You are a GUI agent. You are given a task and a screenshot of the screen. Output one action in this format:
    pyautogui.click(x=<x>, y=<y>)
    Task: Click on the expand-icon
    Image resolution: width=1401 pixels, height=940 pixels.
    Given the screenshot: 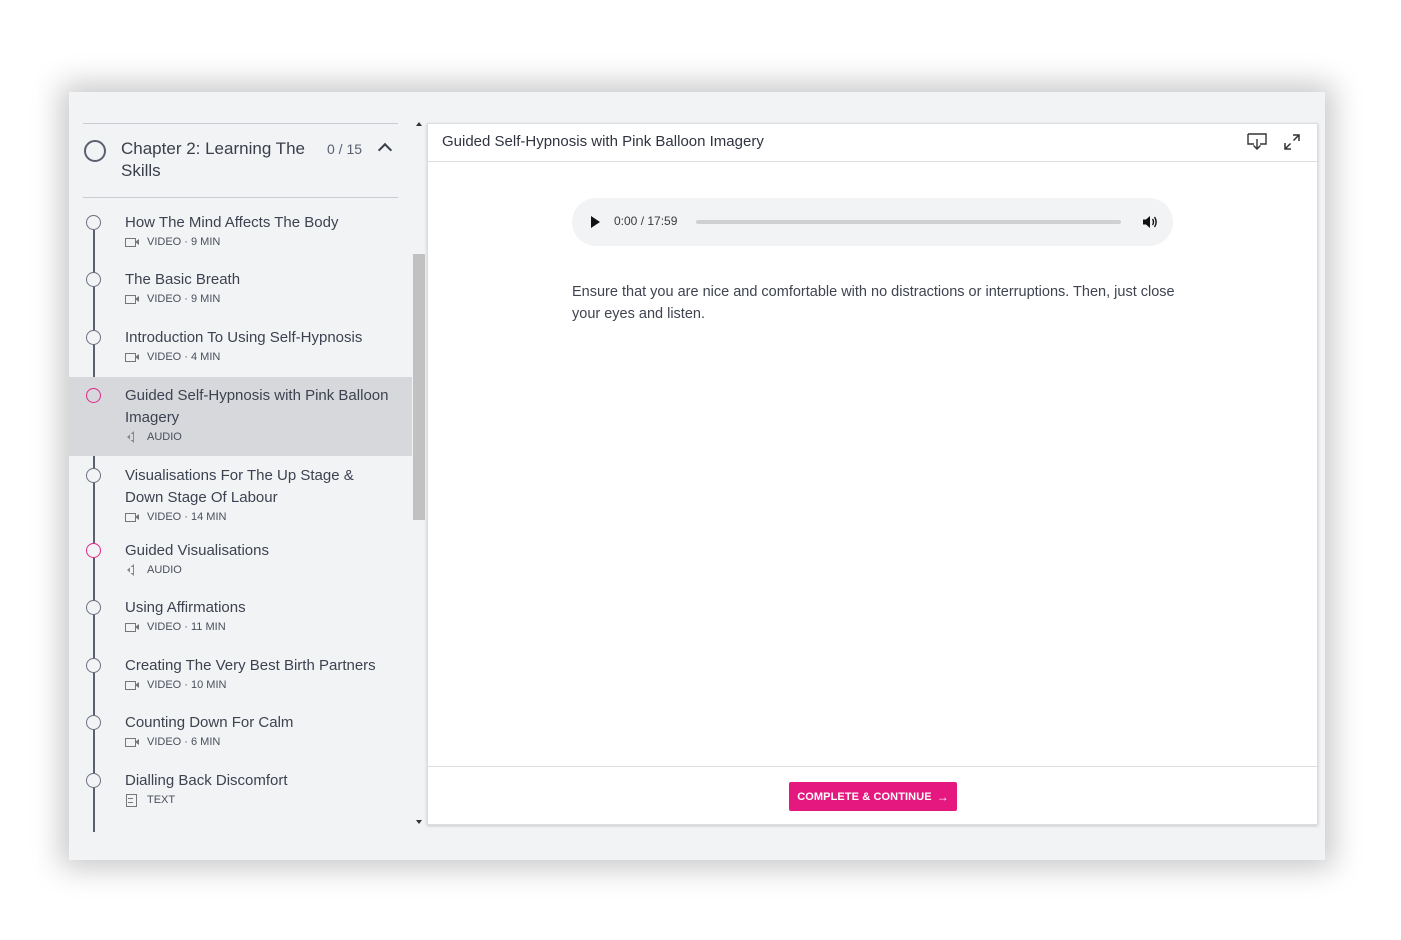 What is the action you would take?
    pyautogui.click(x=1292, y=142)
    